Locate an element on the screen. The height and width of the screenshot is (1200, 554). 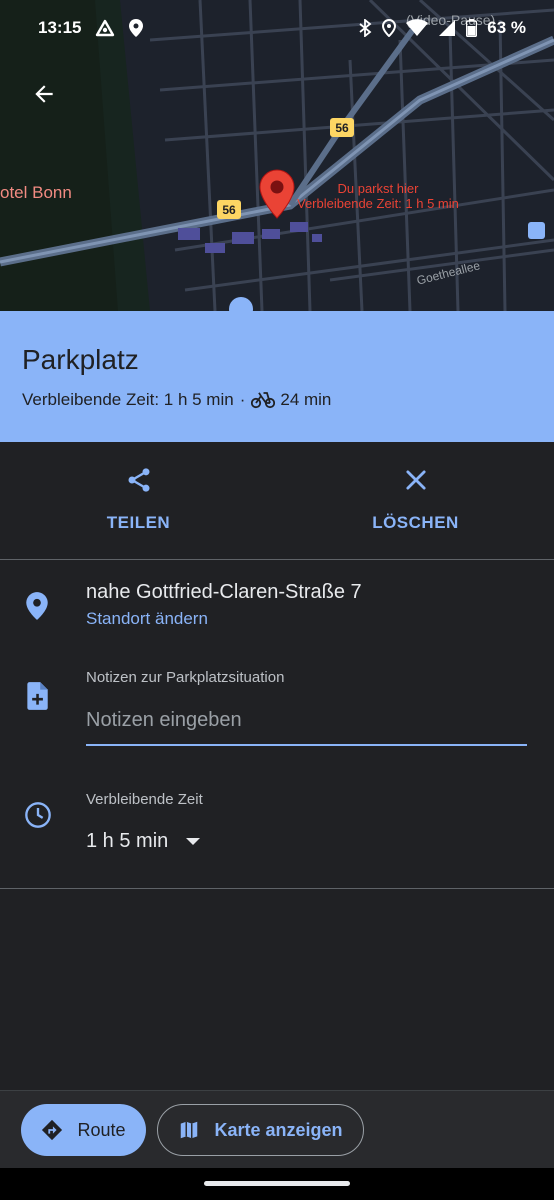
parking-label-line2: Verbleibende Zeit: 1 h 5 min is located at coordinates (378, 203).